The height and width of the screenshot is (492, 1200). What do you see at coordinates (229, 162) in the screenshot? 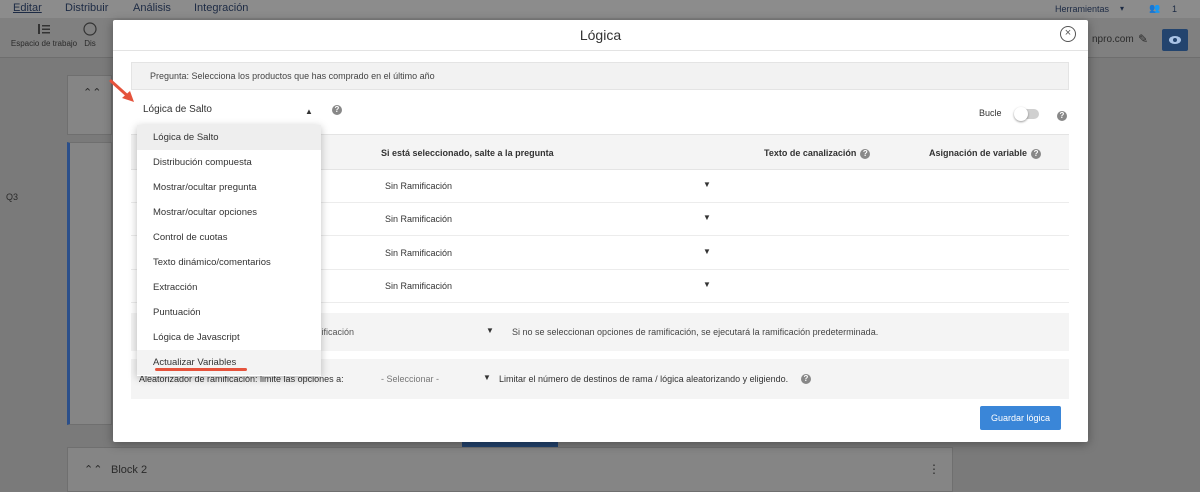
I see `dropdown-option: Distribución compuesta` at bounding box center [229, 162].